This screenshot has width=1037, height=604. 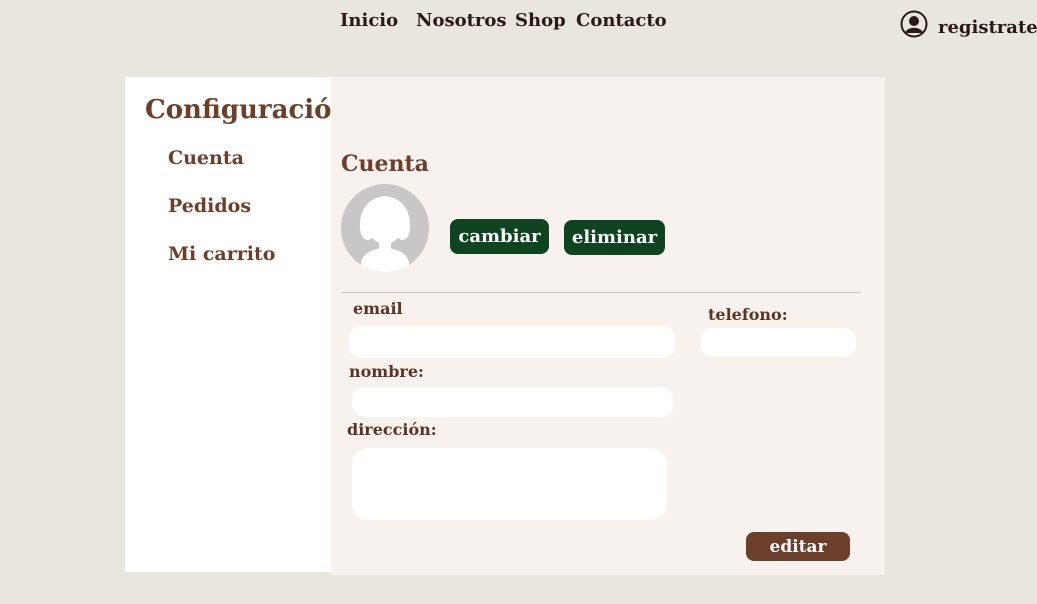 I want to click on sidebar-item-pedidos: Pedidos, so click(x=209, y=206).